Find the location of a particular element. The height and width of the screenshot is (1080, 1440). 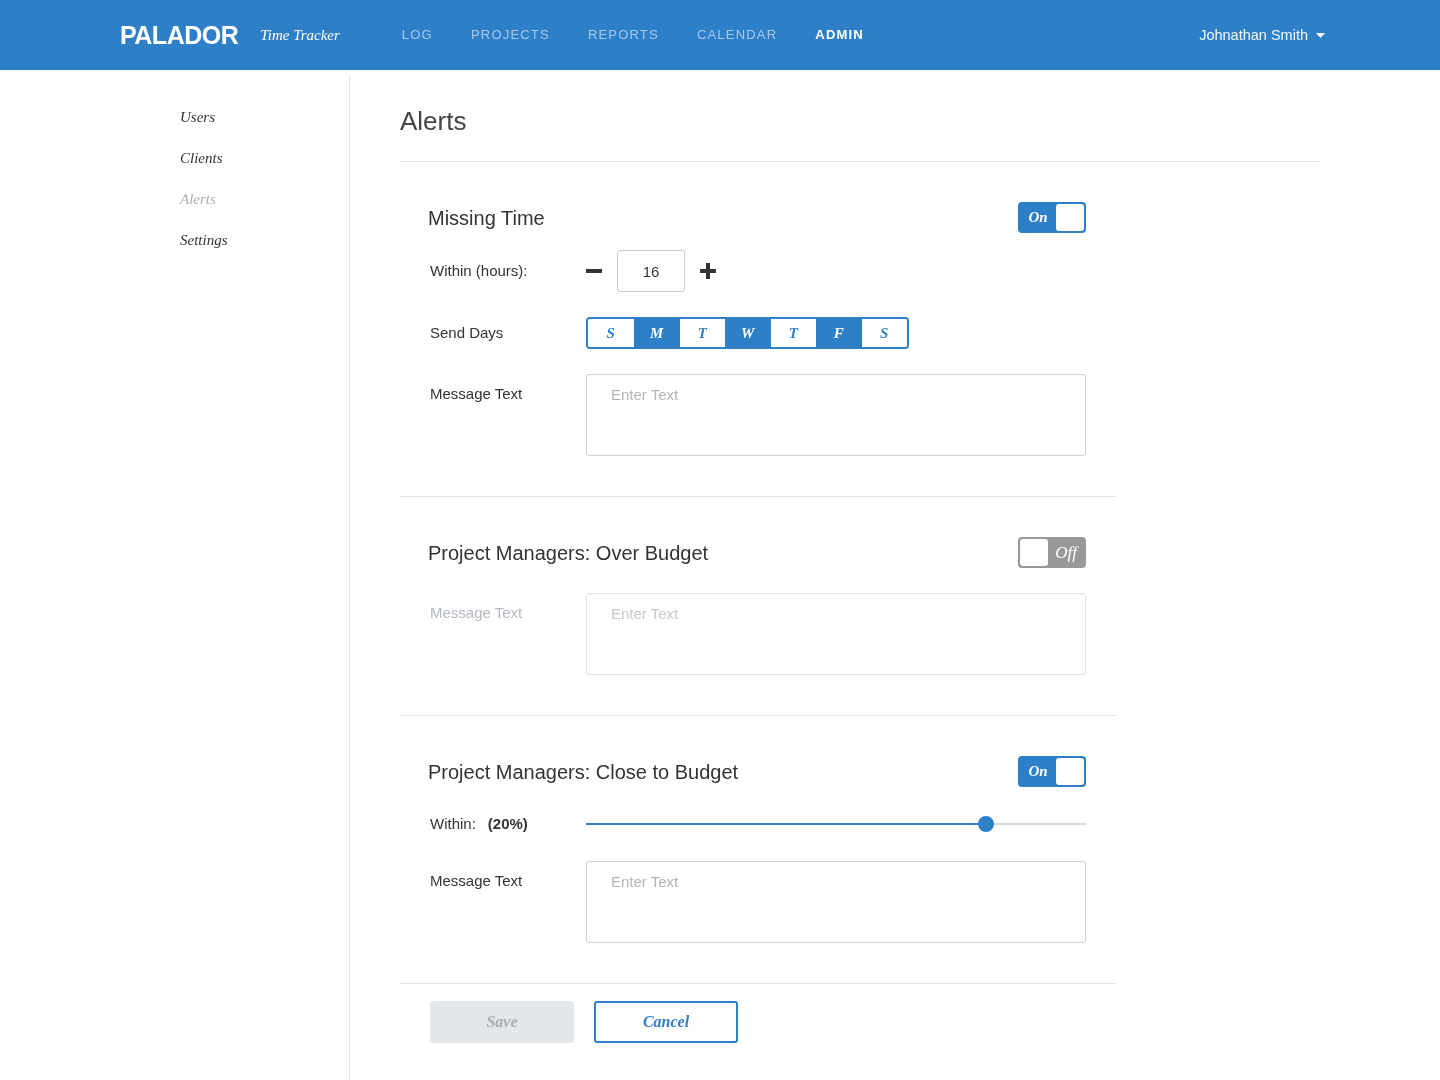

cancel-button: Cancel is located at coordinates (666, 1022).